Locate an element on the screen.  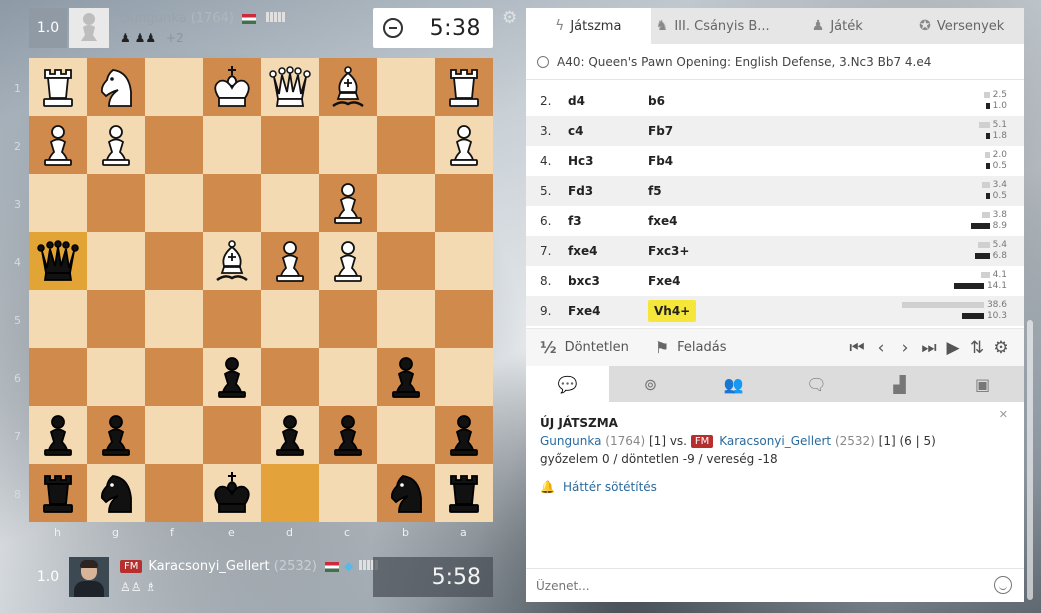
bottom-player-avatar is located at coordinates (89, 577).